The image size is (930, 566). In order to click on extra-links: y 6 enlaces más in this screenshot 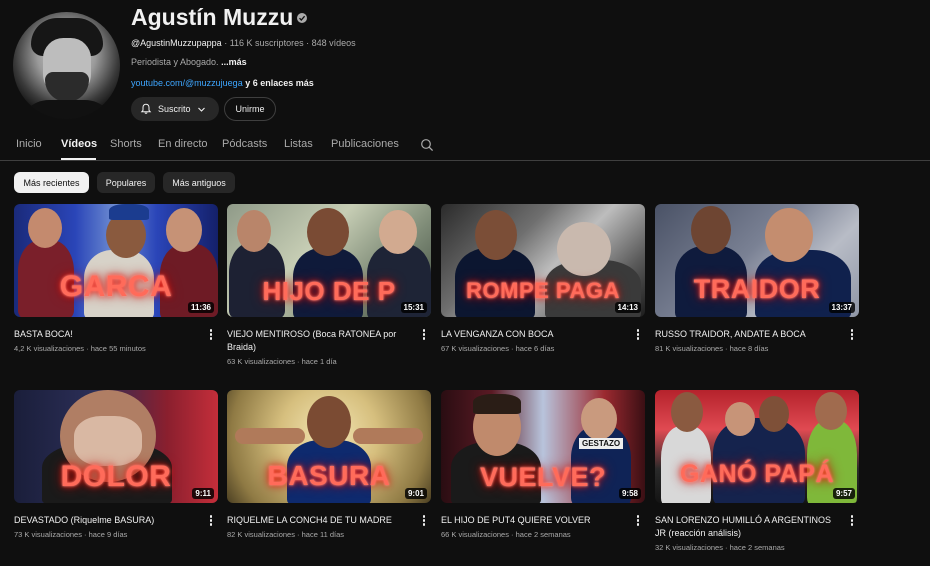, I will do `click(278, 83)`.